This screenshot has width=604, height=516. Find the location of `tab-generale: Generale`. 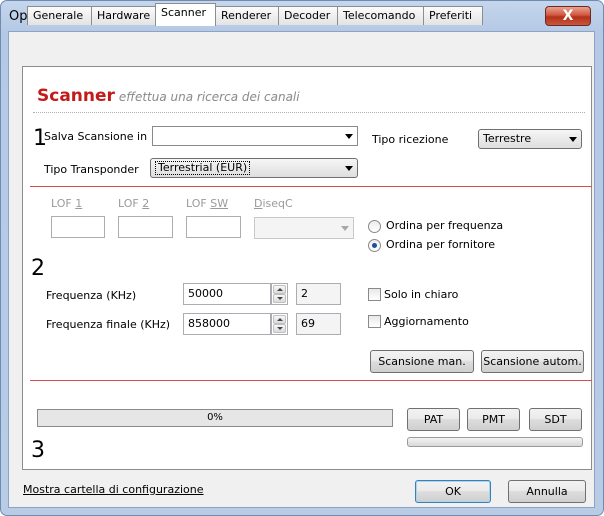

tab-generale: Generale is located at coordinates (59, 15).